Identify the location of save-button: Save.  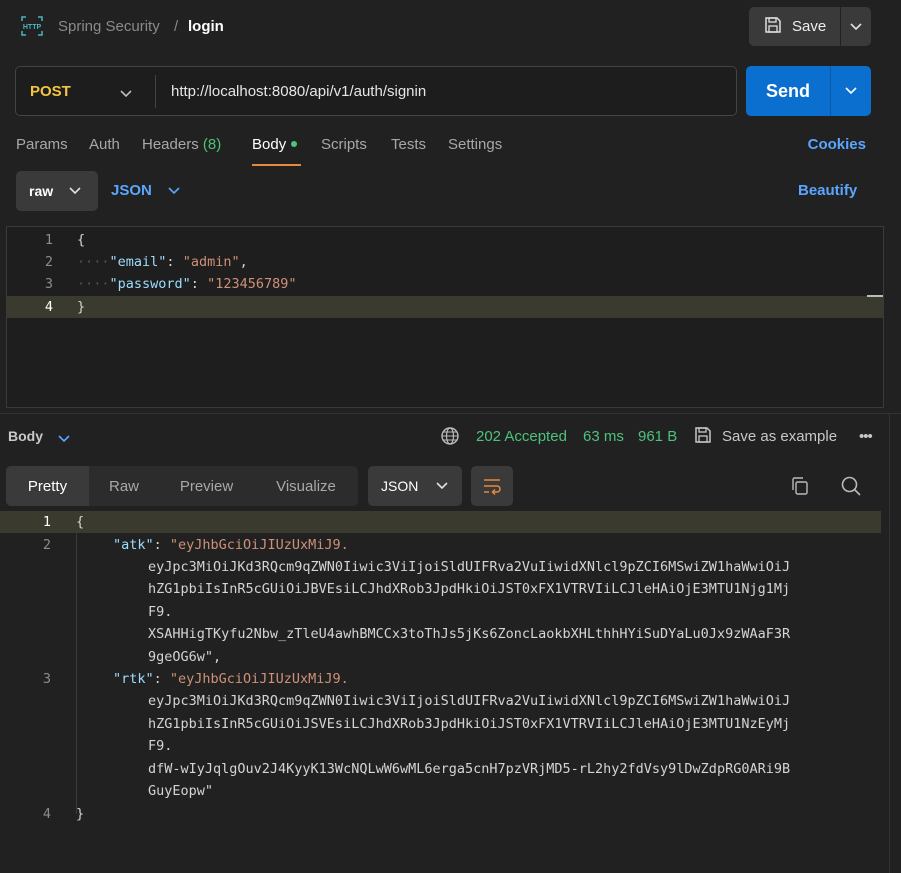
(795, 26).